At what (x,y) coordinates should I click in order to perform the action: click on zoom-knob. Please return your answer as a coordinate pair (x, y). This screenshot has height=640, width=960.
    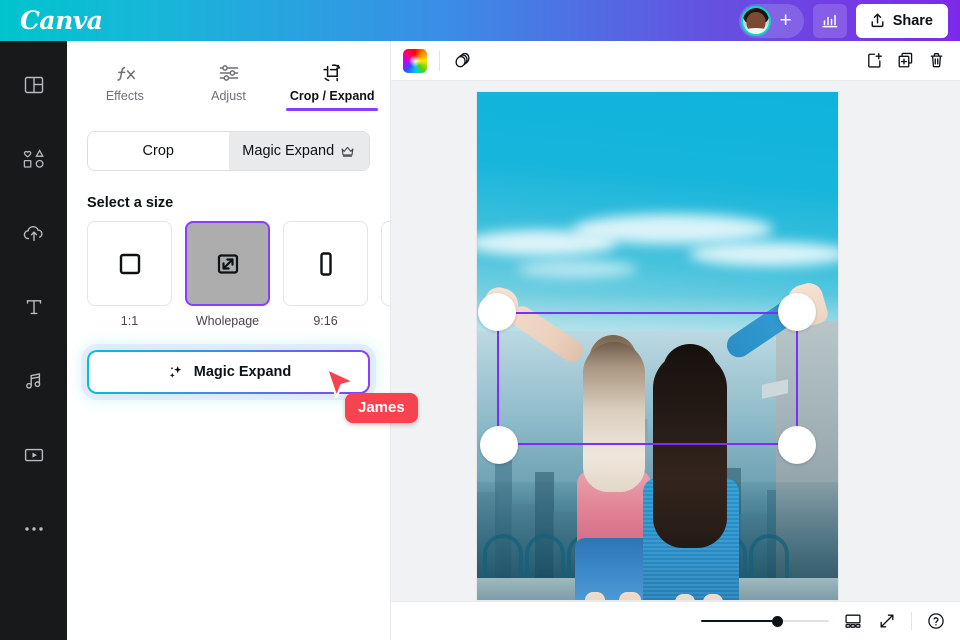
    Looking at the image, I should click on (778, 621).